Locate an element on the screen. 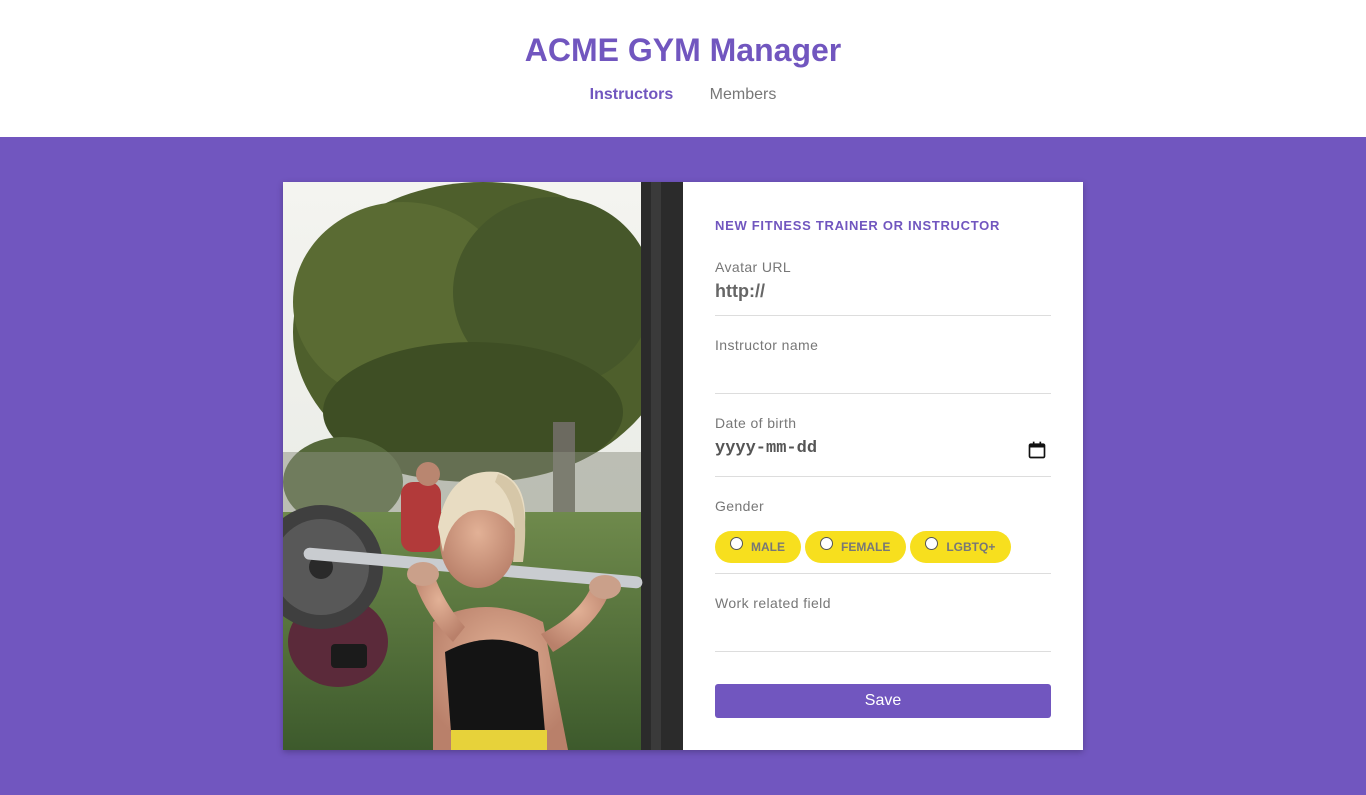 The width and height of the screenshot is (1366, 795). instructor-name-input is located at coordinates (865, 369).